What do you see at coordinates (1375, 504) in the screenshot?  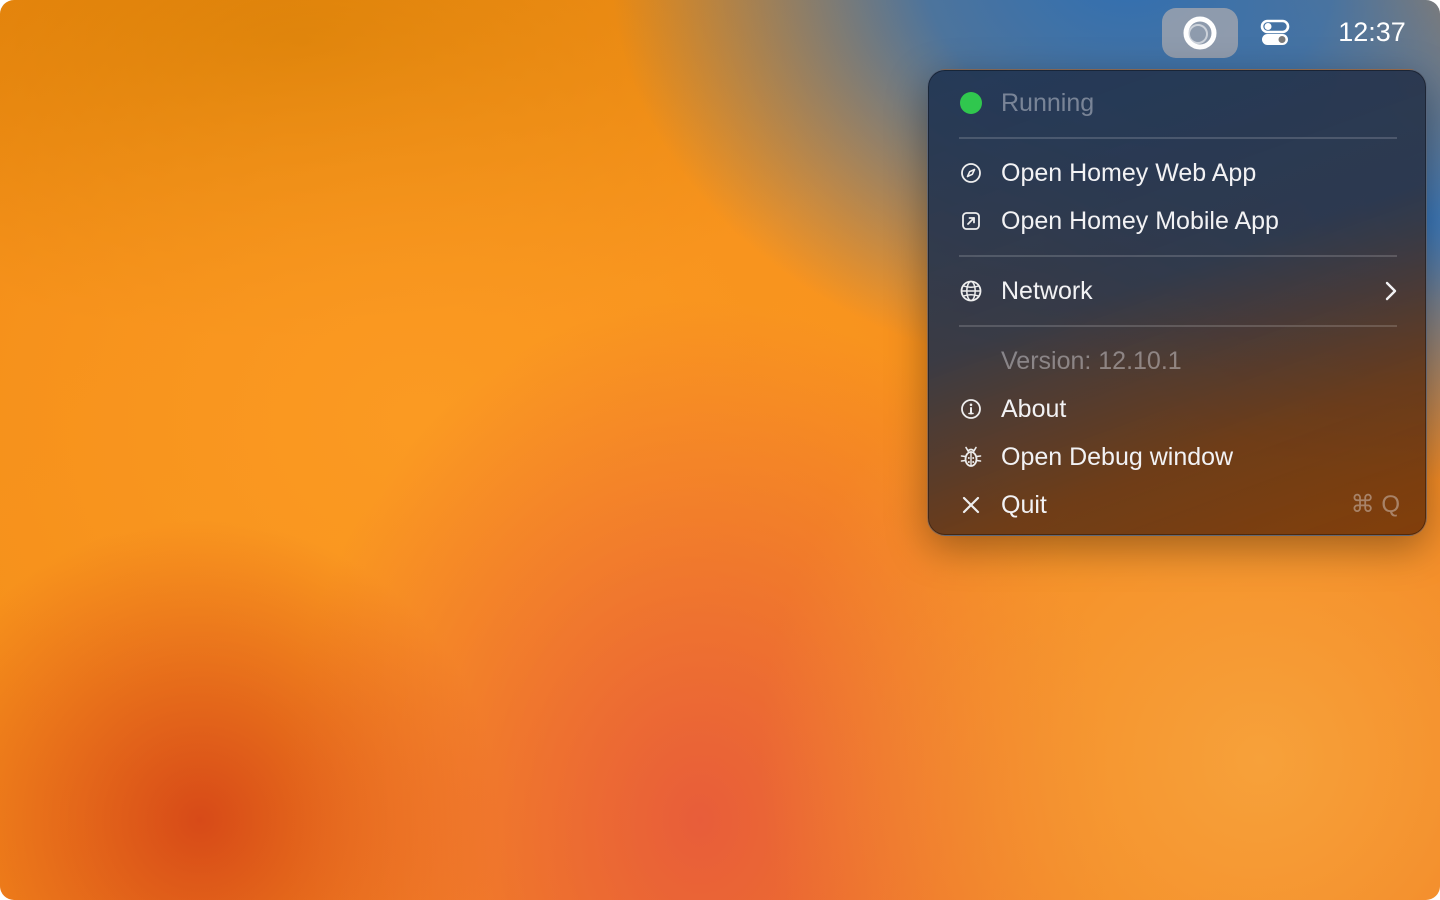 I see `quit-shortcut: ⌘ Q` at bounding box center [1375, 504].